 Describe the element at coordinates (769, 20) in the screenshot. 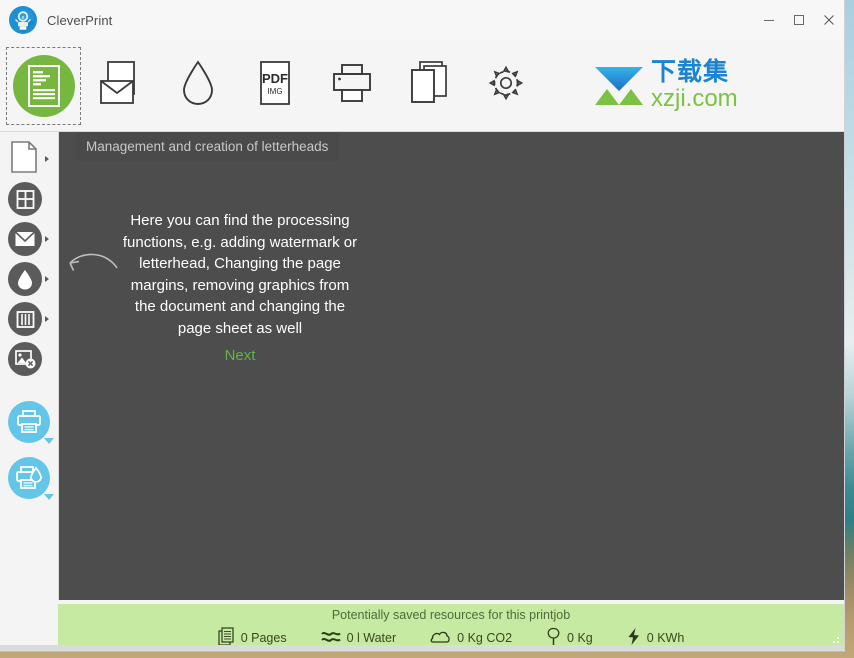

I see `minimize-button` at that location.